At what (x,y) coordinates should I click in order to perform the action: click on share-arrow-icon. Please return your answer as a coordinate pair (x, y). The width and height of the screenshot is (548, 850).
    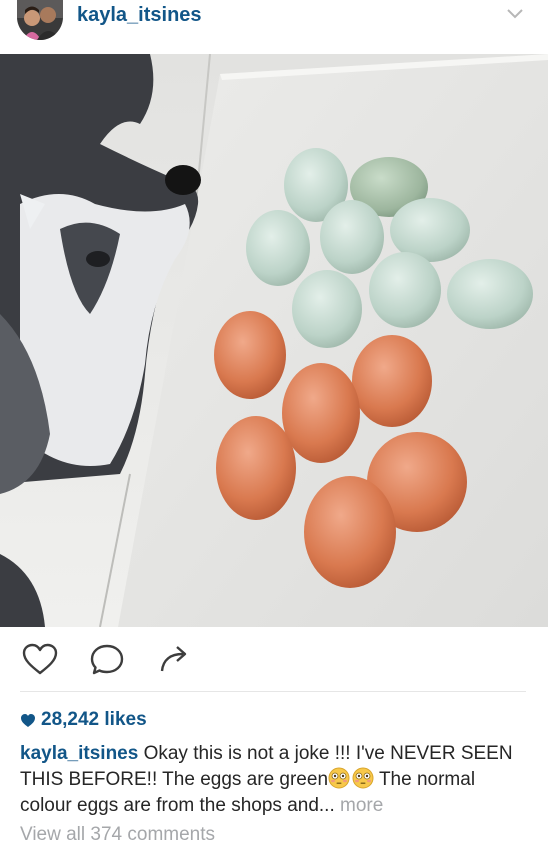
    Looking at the image, I should click on (174, 659).